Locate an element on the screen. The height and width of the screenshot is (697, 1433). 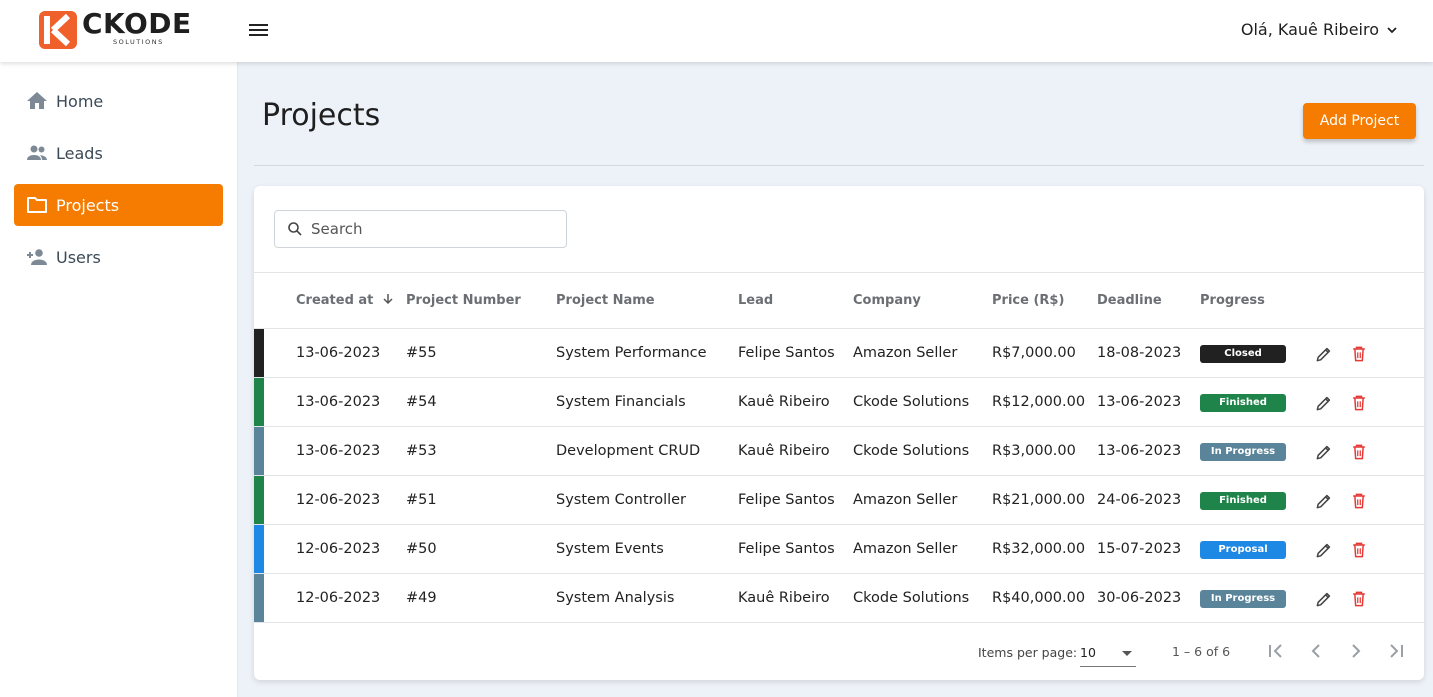
previous-page-icon is located at coordinates (1316, 651).